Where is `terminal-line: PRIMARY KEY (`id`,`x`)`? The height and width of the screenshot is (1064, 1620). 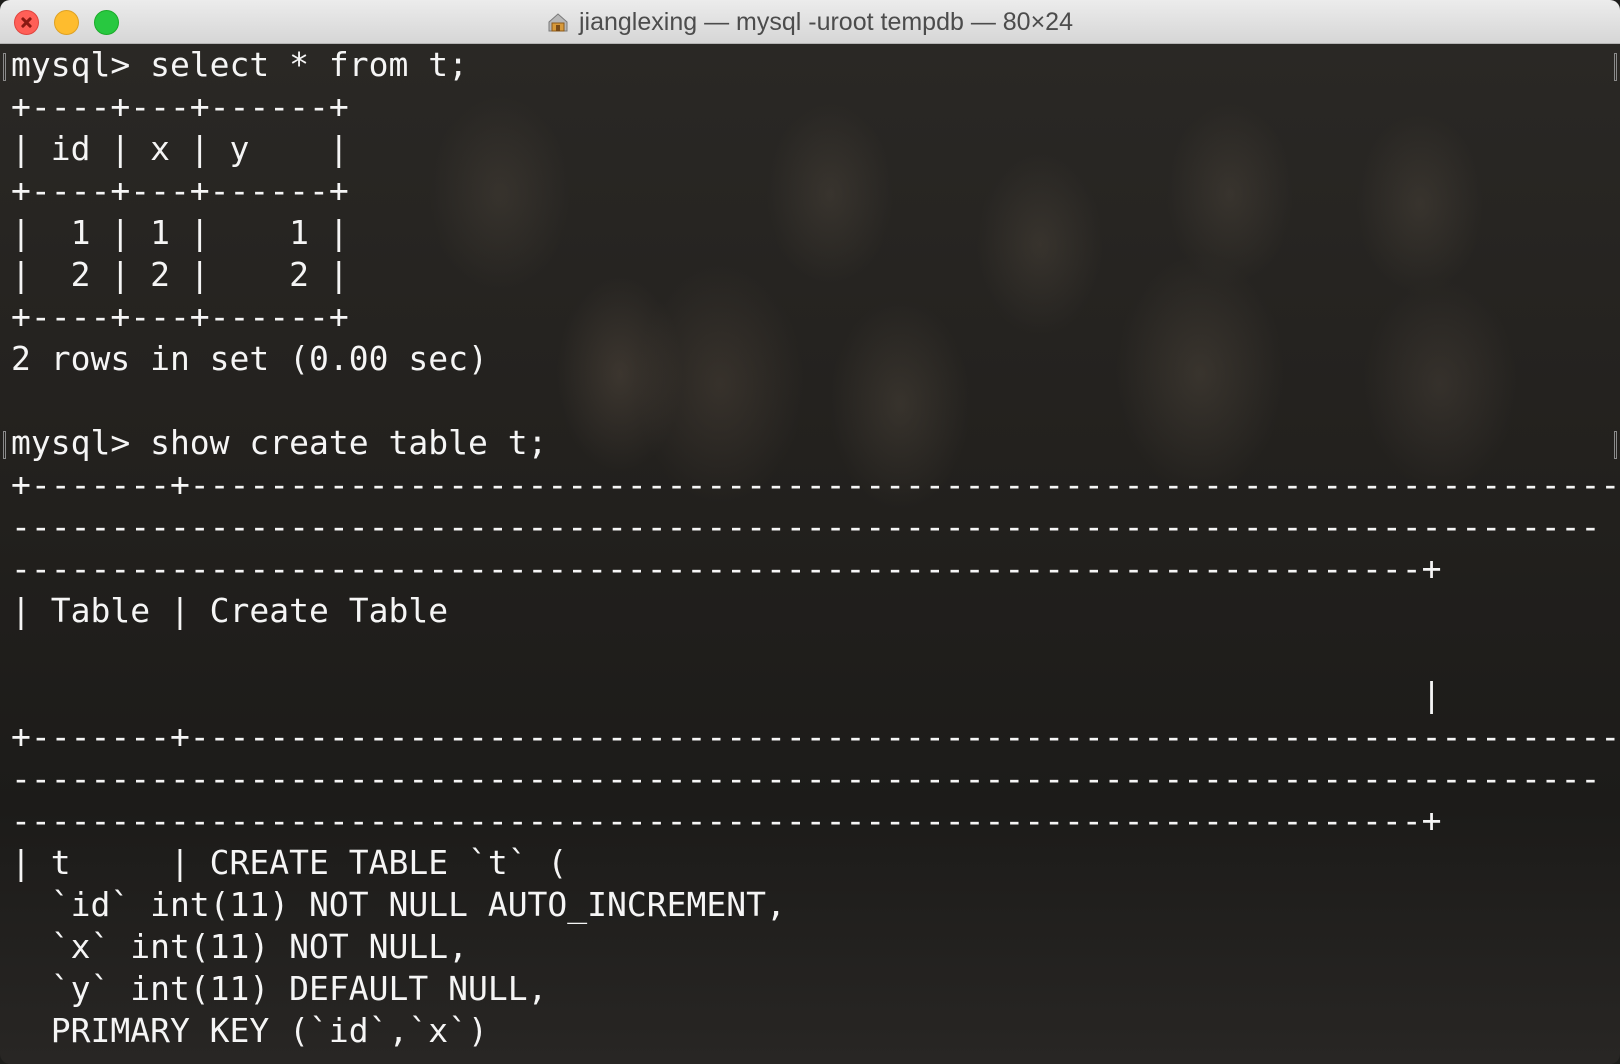
terminal-line: PRIMARY KEY (`id`,`x`) is located at coordinates (249, 1030).